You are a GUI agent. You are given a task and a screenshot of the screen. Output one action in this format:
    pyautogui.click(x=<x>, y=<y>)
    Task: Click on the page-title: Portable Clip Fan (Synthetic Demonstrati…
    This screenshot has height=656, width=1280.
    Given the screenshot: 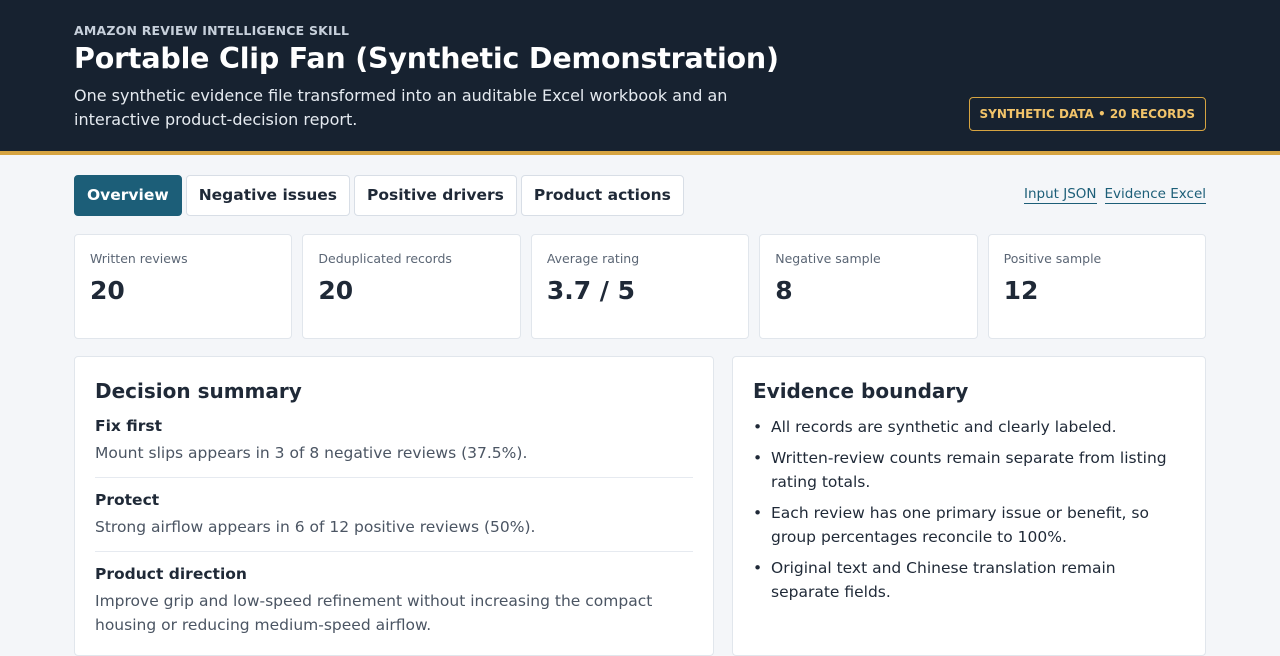 What is the action you would take?
    pyautogui.click(x=426, y=58)
    